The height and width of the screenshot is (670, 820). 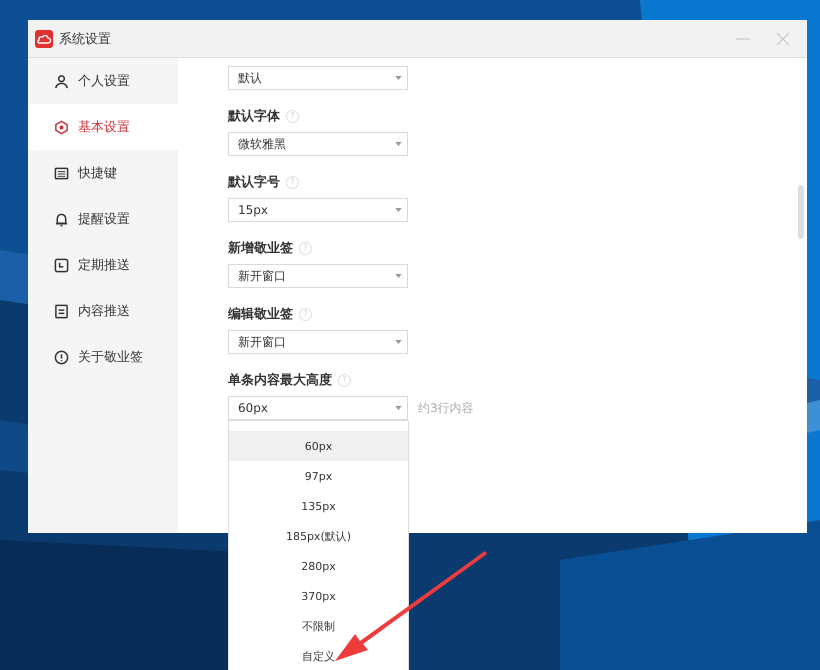 I want to click on dropdown-select: 默认, so click(x=318, y=78).